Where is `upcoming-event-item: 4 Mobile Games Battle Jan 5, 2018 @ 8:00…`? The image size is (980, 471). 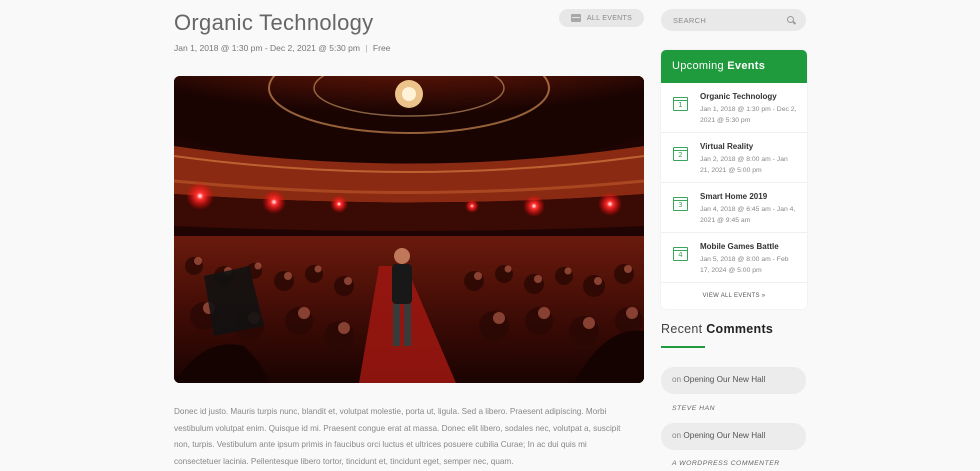
upcoming-event-item: 4 Mobile Games Battle Jan 5, 2018 @ 8:00… is located at coordinates (734, 258).